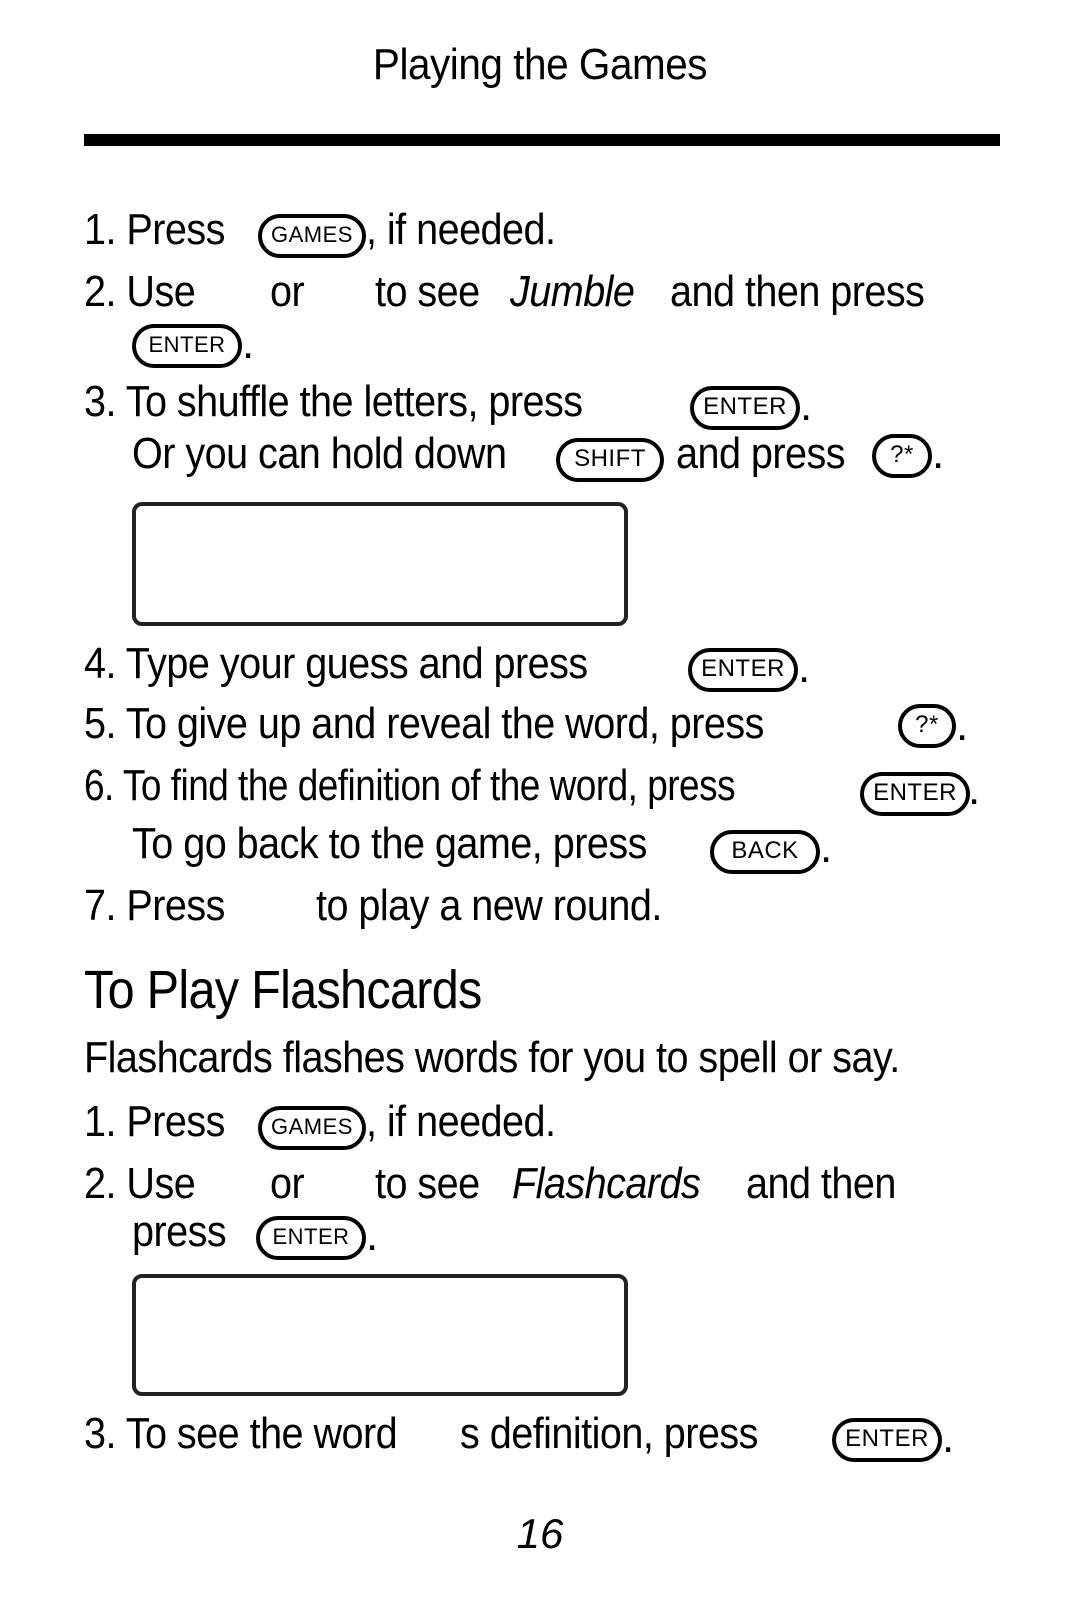 The height and width of the screenshot is (1597, 1080). I want to click on step-text: s definition, press, so click(609, 1433).